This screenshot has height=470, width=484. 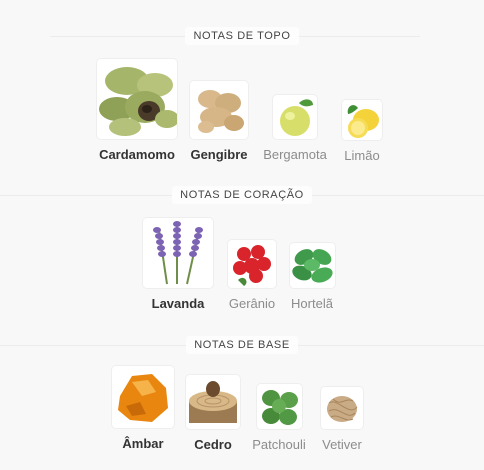 I want to click on note-patchouli: Patchouli, so click(x=279, y=418).